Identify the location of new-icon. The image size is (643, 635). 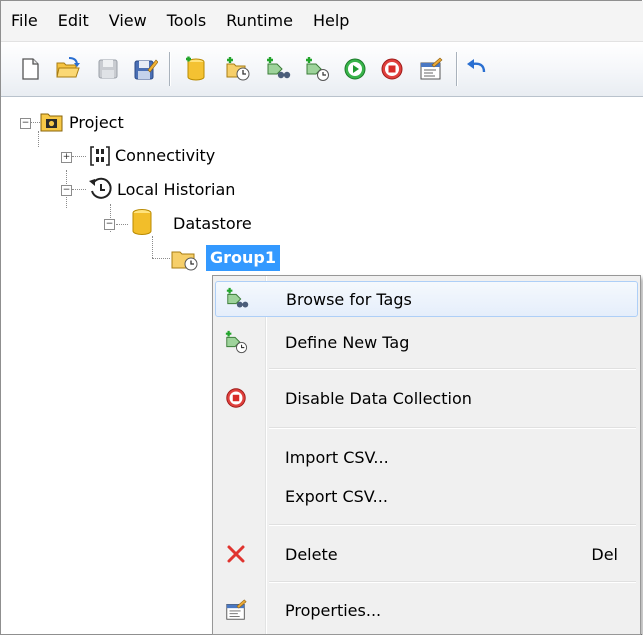
(30, 69).